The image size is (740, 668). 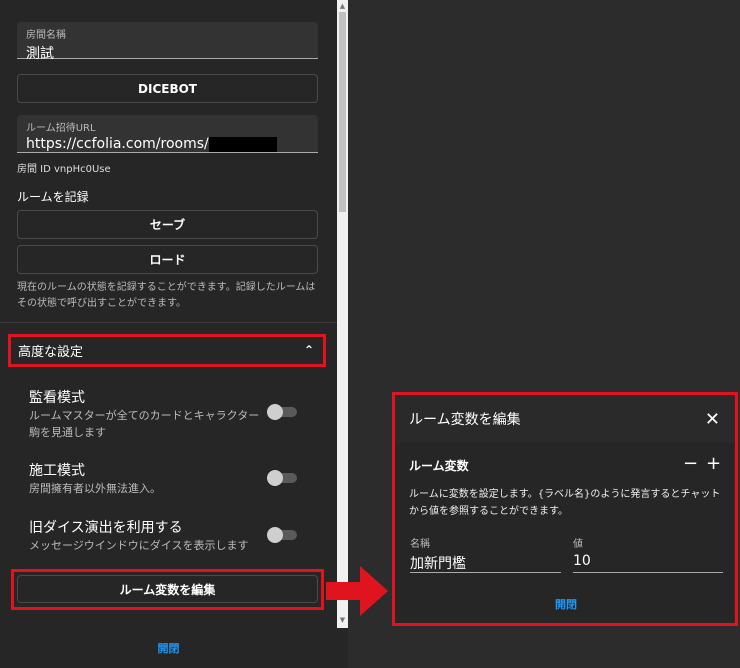 I want to click on invite-url-value: https://ccfolia.com/rooms/, so click(x=117, y=144).